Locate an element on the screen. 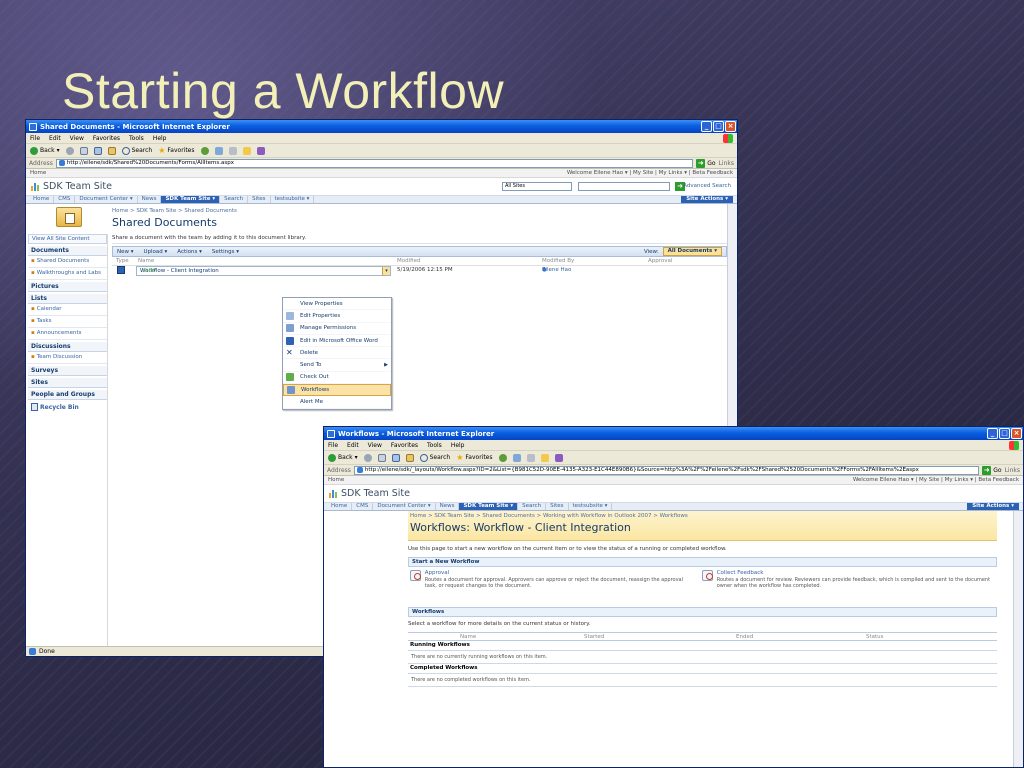 This screenshot has height=768, width=1024. col-type: Type is located at coordinates (122, 261).